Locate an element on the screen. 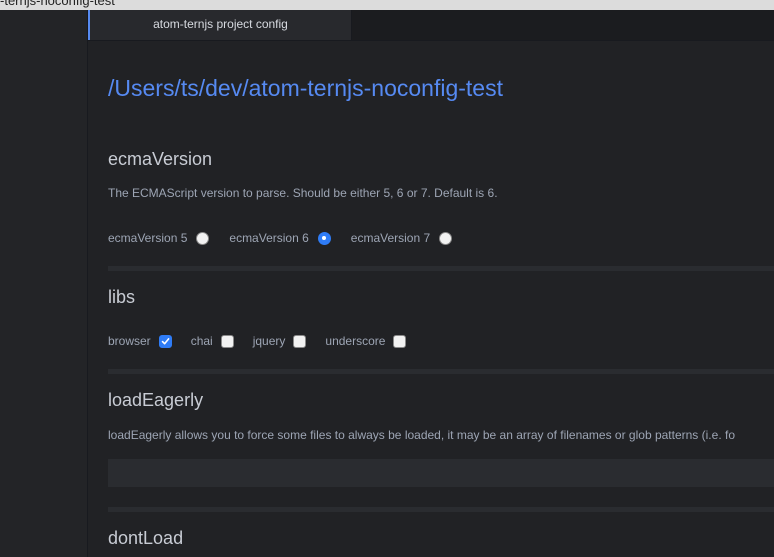 The image size is (774, 557). ecmaversion-7-option: ecmaVersion 7 is located at coordinates (401, 238).